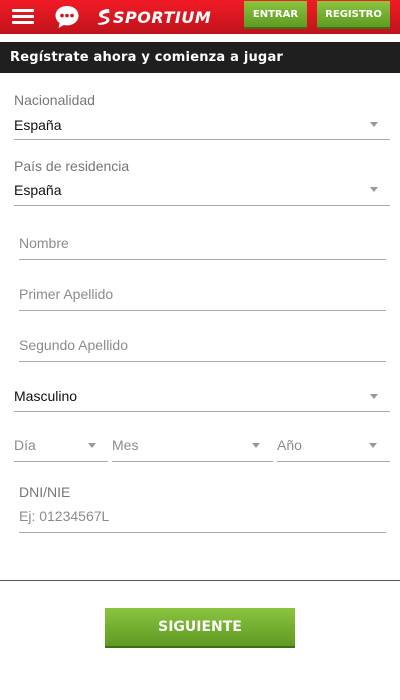  Describe the element at coordinates (23, 17) in the screenshot. I see `hamburger-menu-icon` at that location.